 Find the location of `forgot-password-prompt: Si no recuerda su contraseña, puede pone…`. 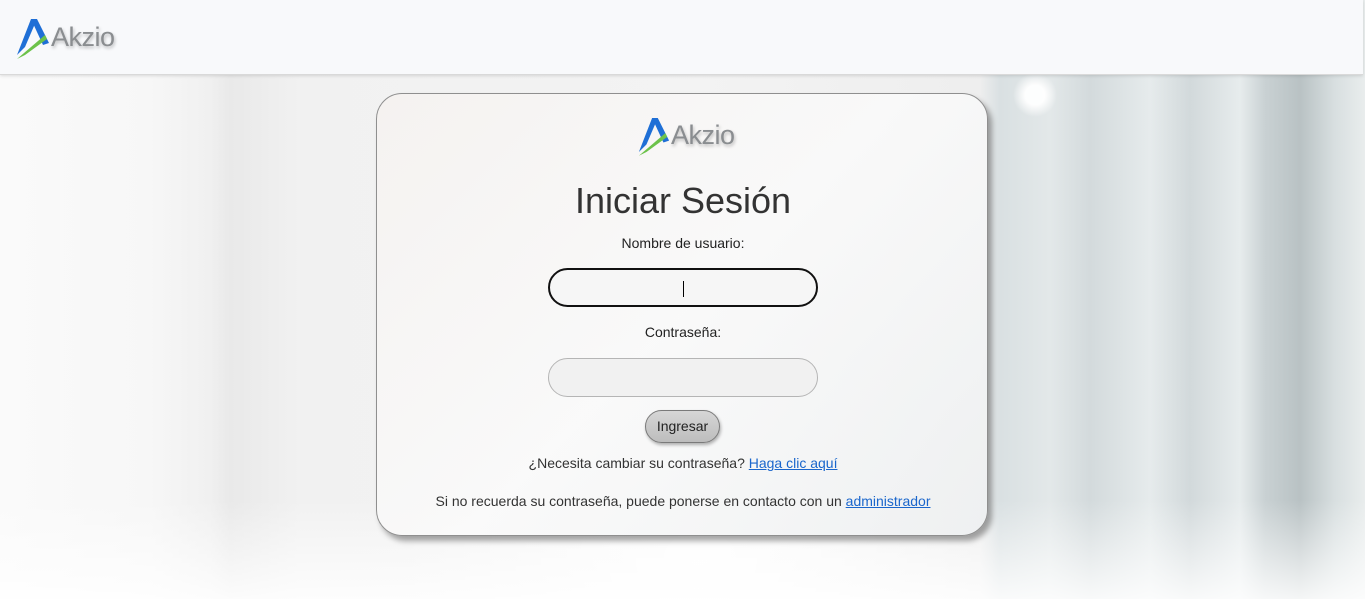

forgot-password-prompt: Si no recuerda su contraseña, puede pone… is located at coordinates (638, 501).